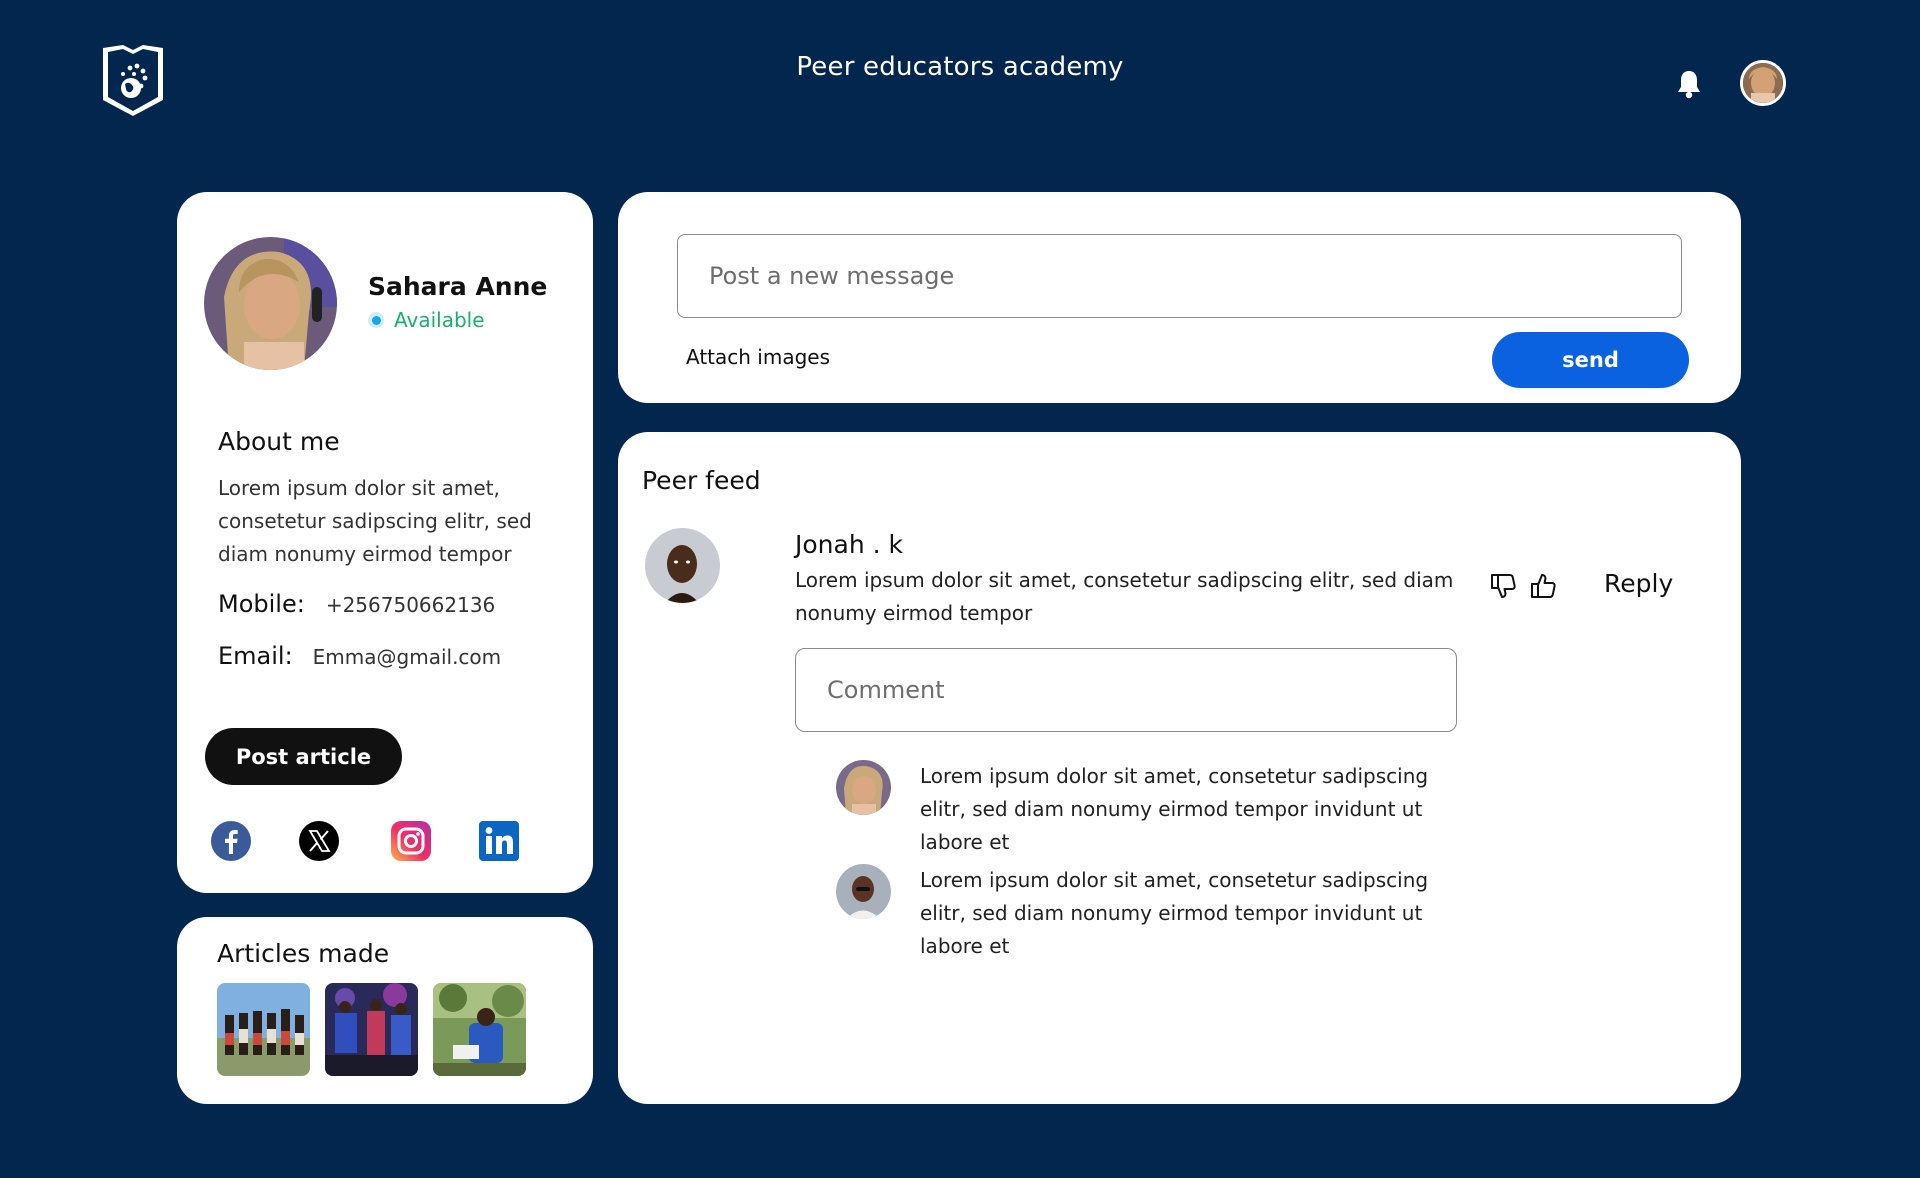  What do you see at coordinates (458, 286) in the screenshot?
I see `profile-name: Sahara Anne` at bounding box center [458, 286].